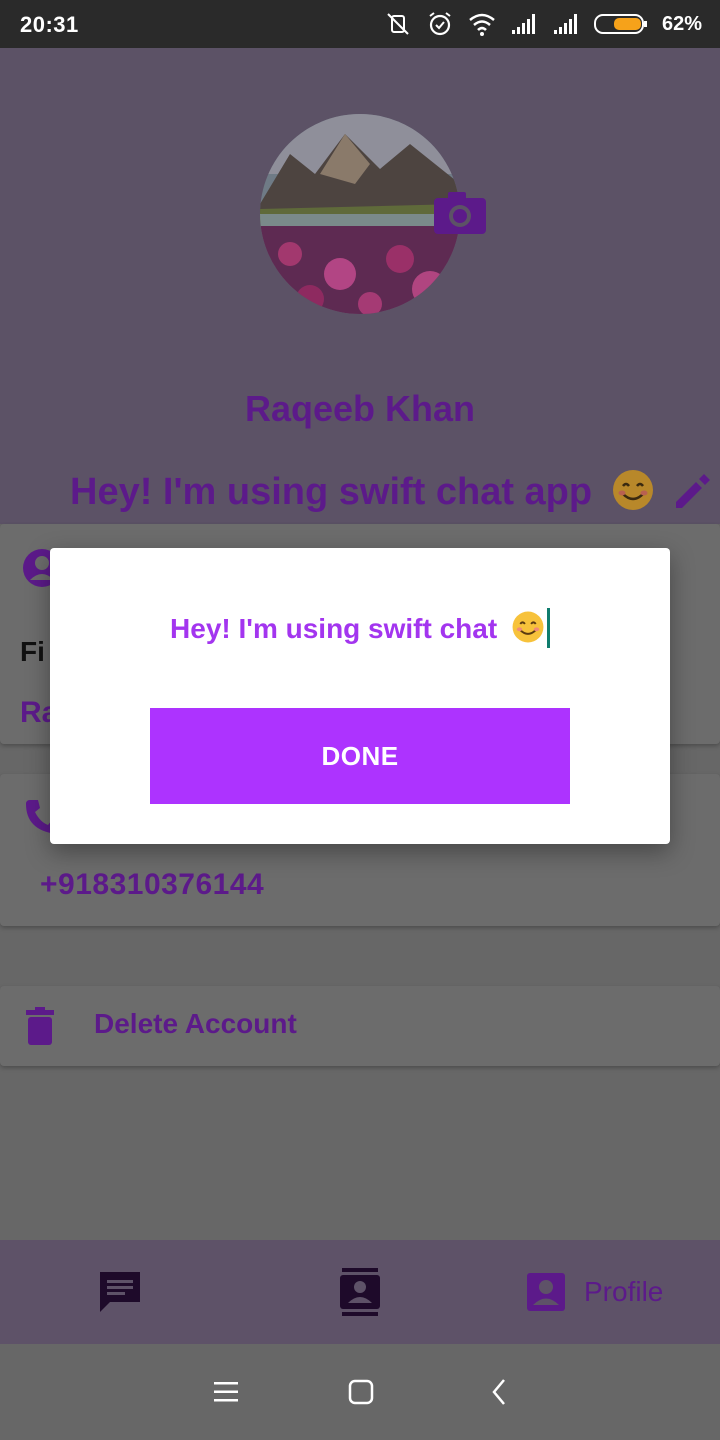 The image size is (720, 1440). Describe the element at coordinates (543, 24) in the screenshot. I see `status-icons: 62%` at that location.